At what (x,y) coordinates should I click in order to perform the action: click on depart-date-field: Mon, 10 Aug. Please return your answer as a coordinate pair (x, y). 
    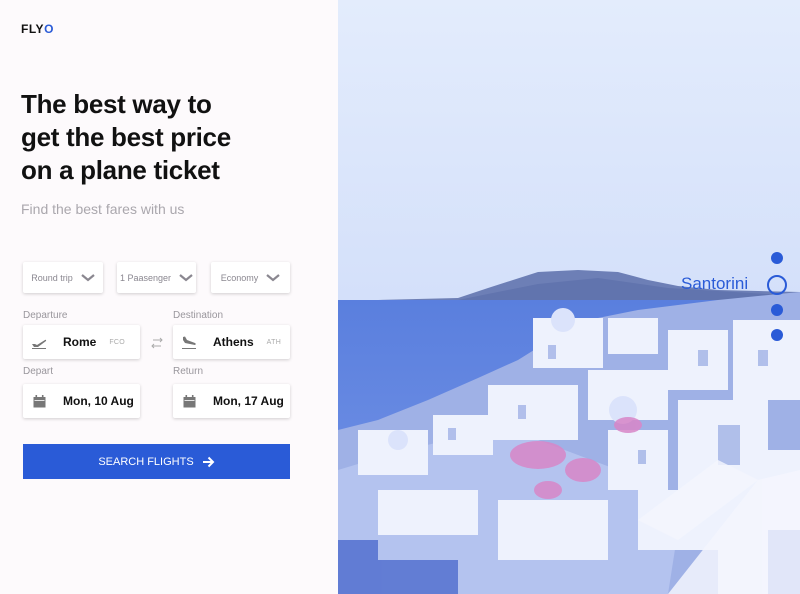
    Looking at the image, I should click on (81, 401).